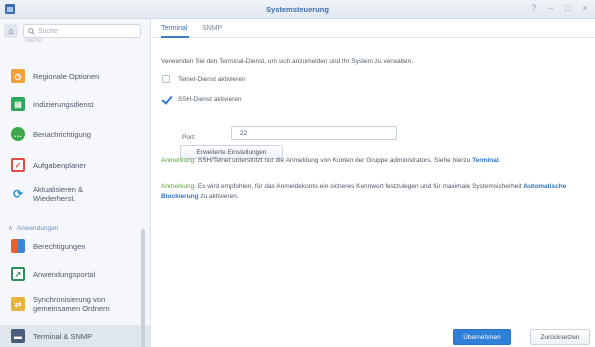 This screenshot has height=347, width=595. I want to click on ssh-label: SSH-Dienst aktivieren, so click(210, 99).